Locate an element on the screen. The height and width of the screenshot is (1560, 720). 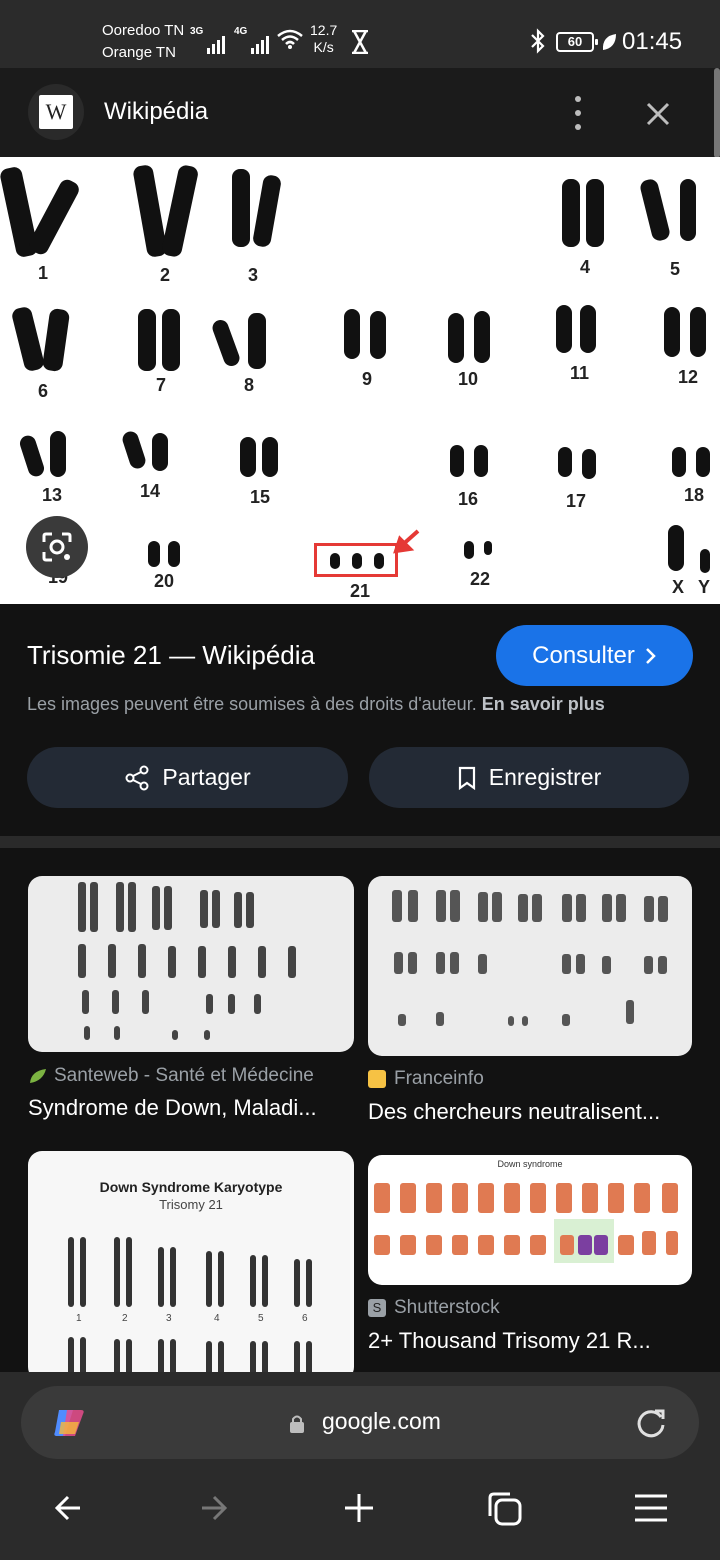
forward-icon is located at coordinates (214, 1508).